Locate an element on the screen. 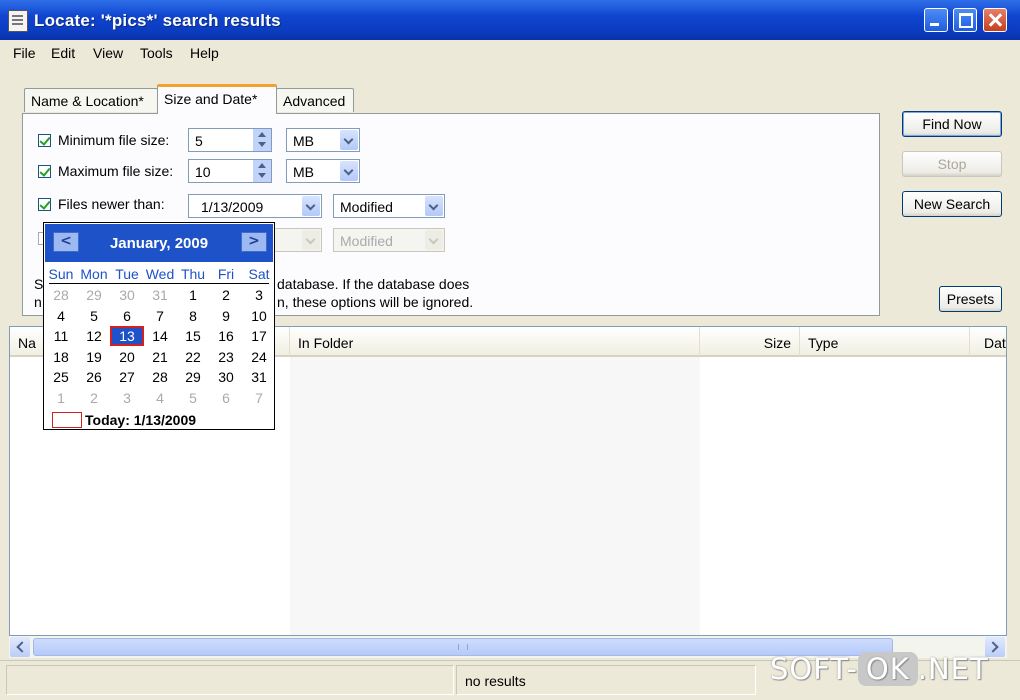  column-in-folder: In Folder is located at coordinates (495, 342).